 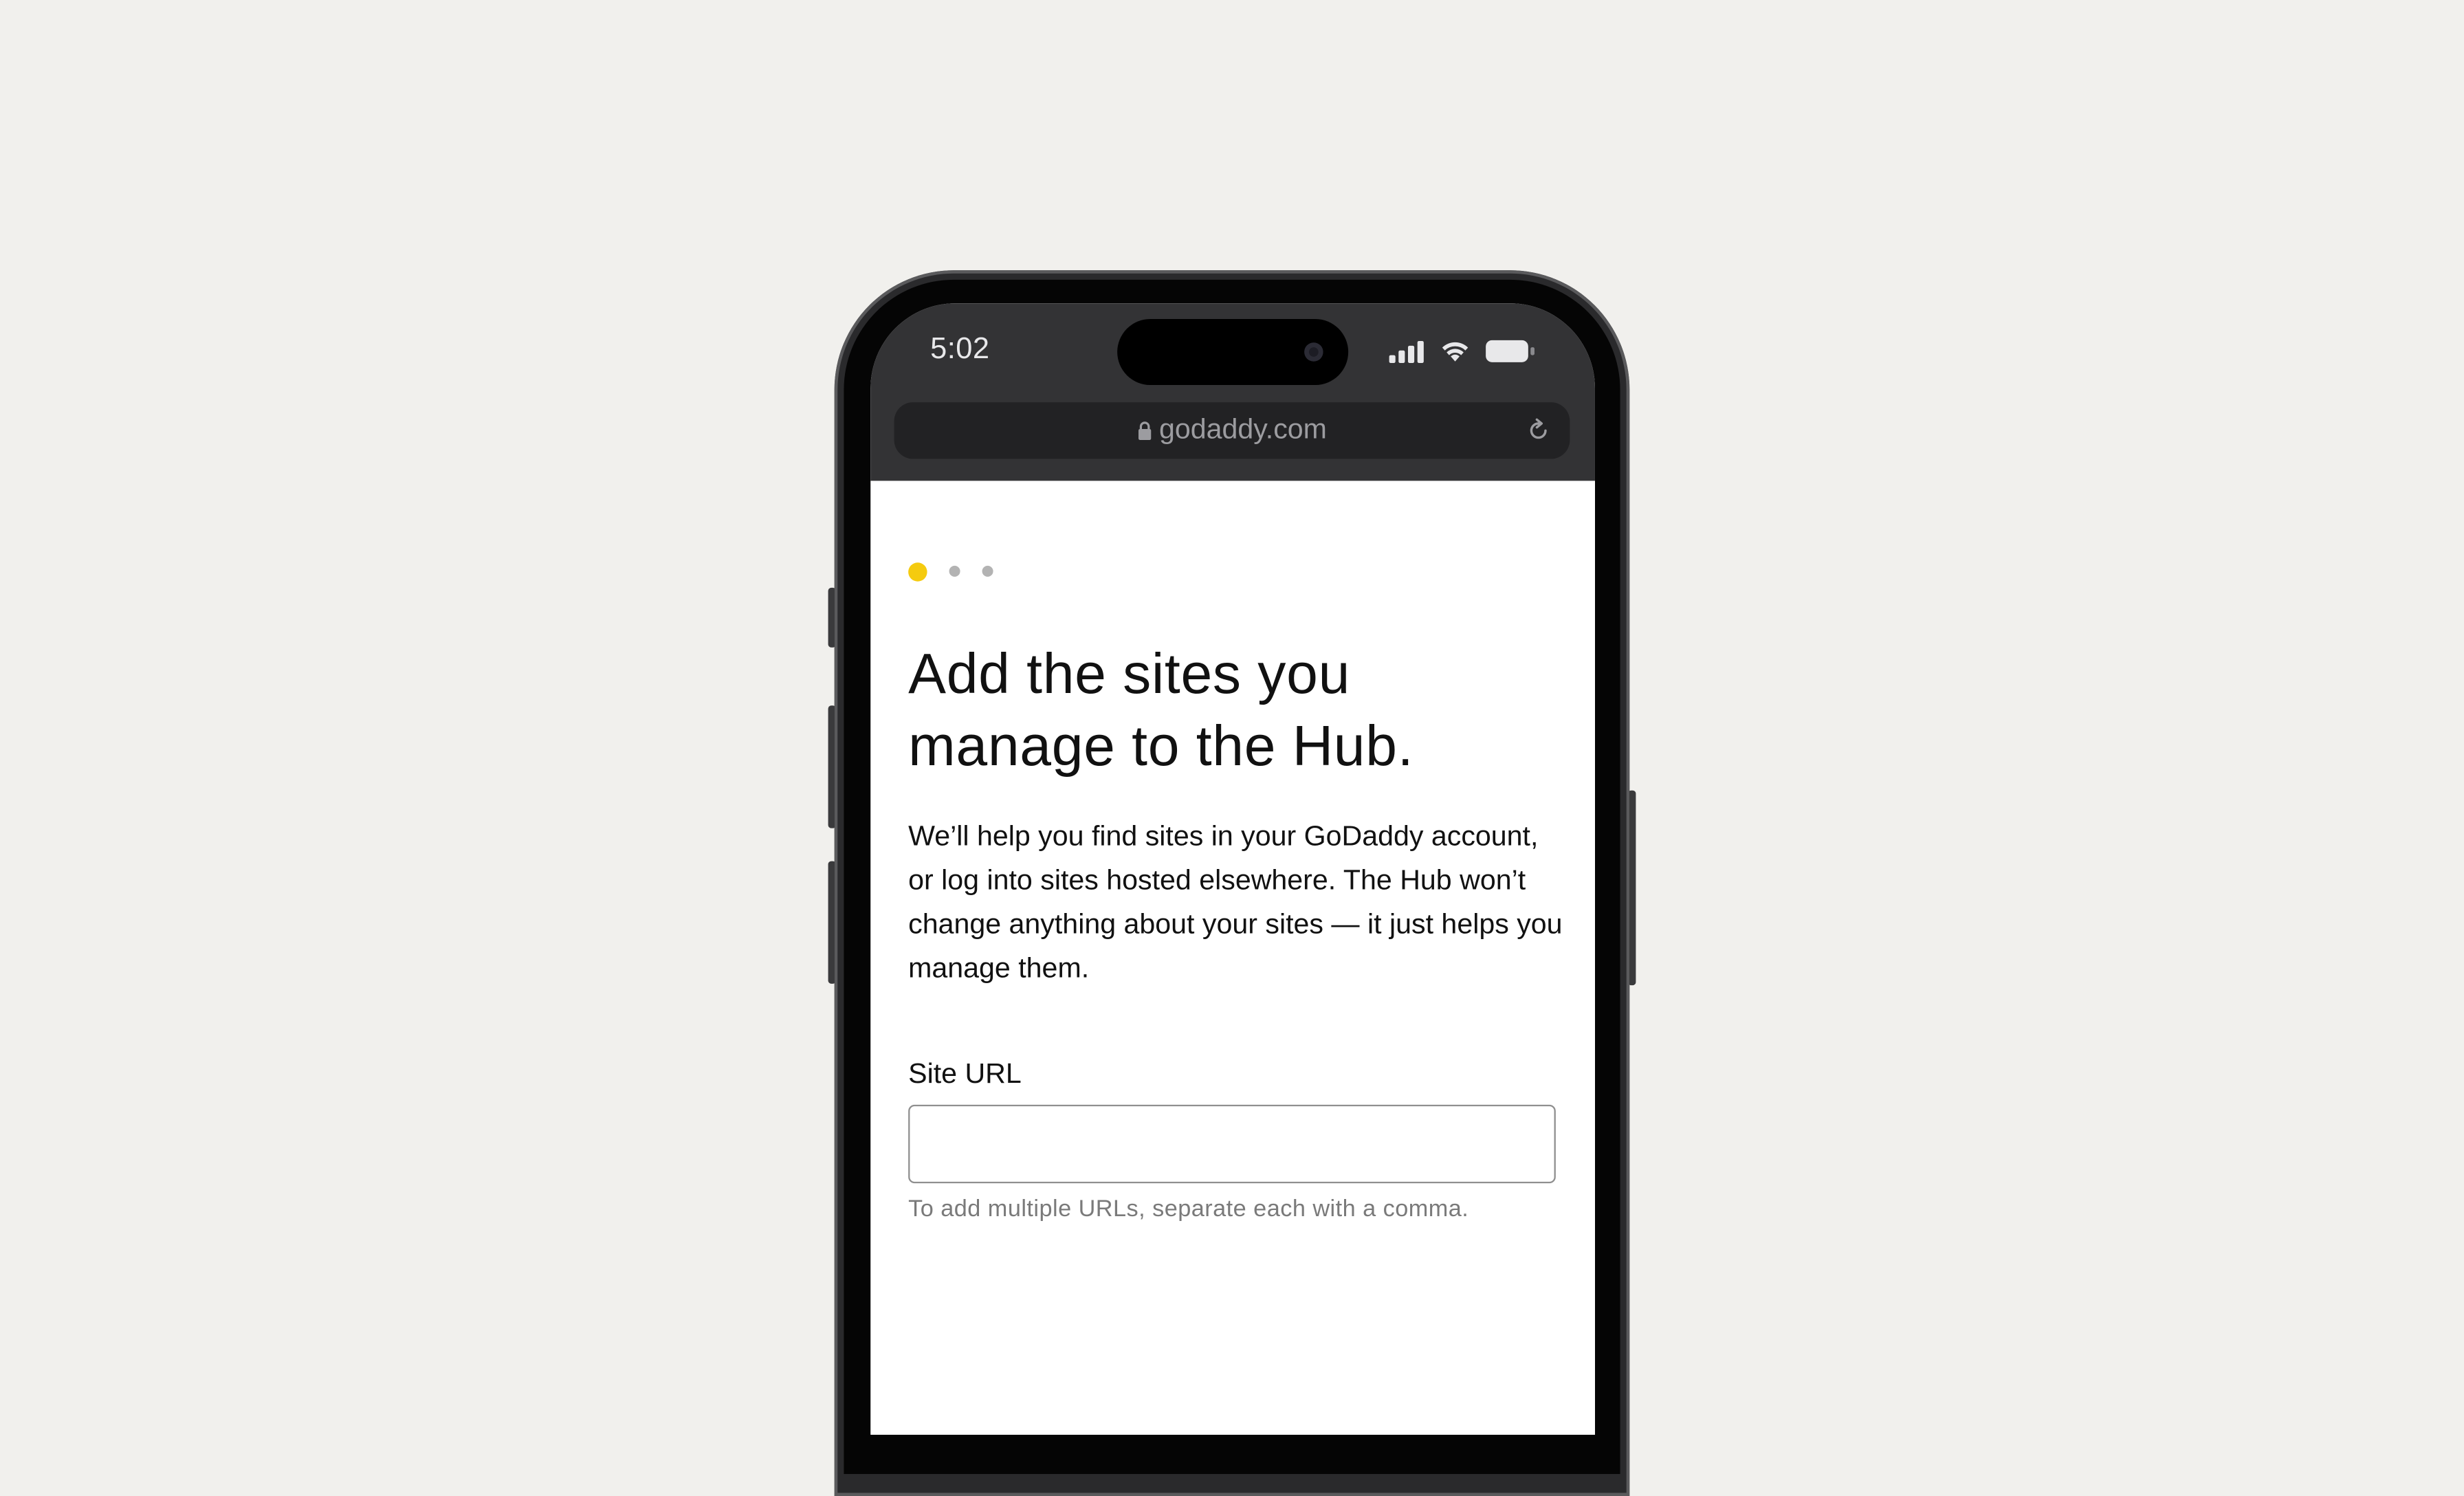 I want to click on dynamic-island, so click(x=1233, y=351).